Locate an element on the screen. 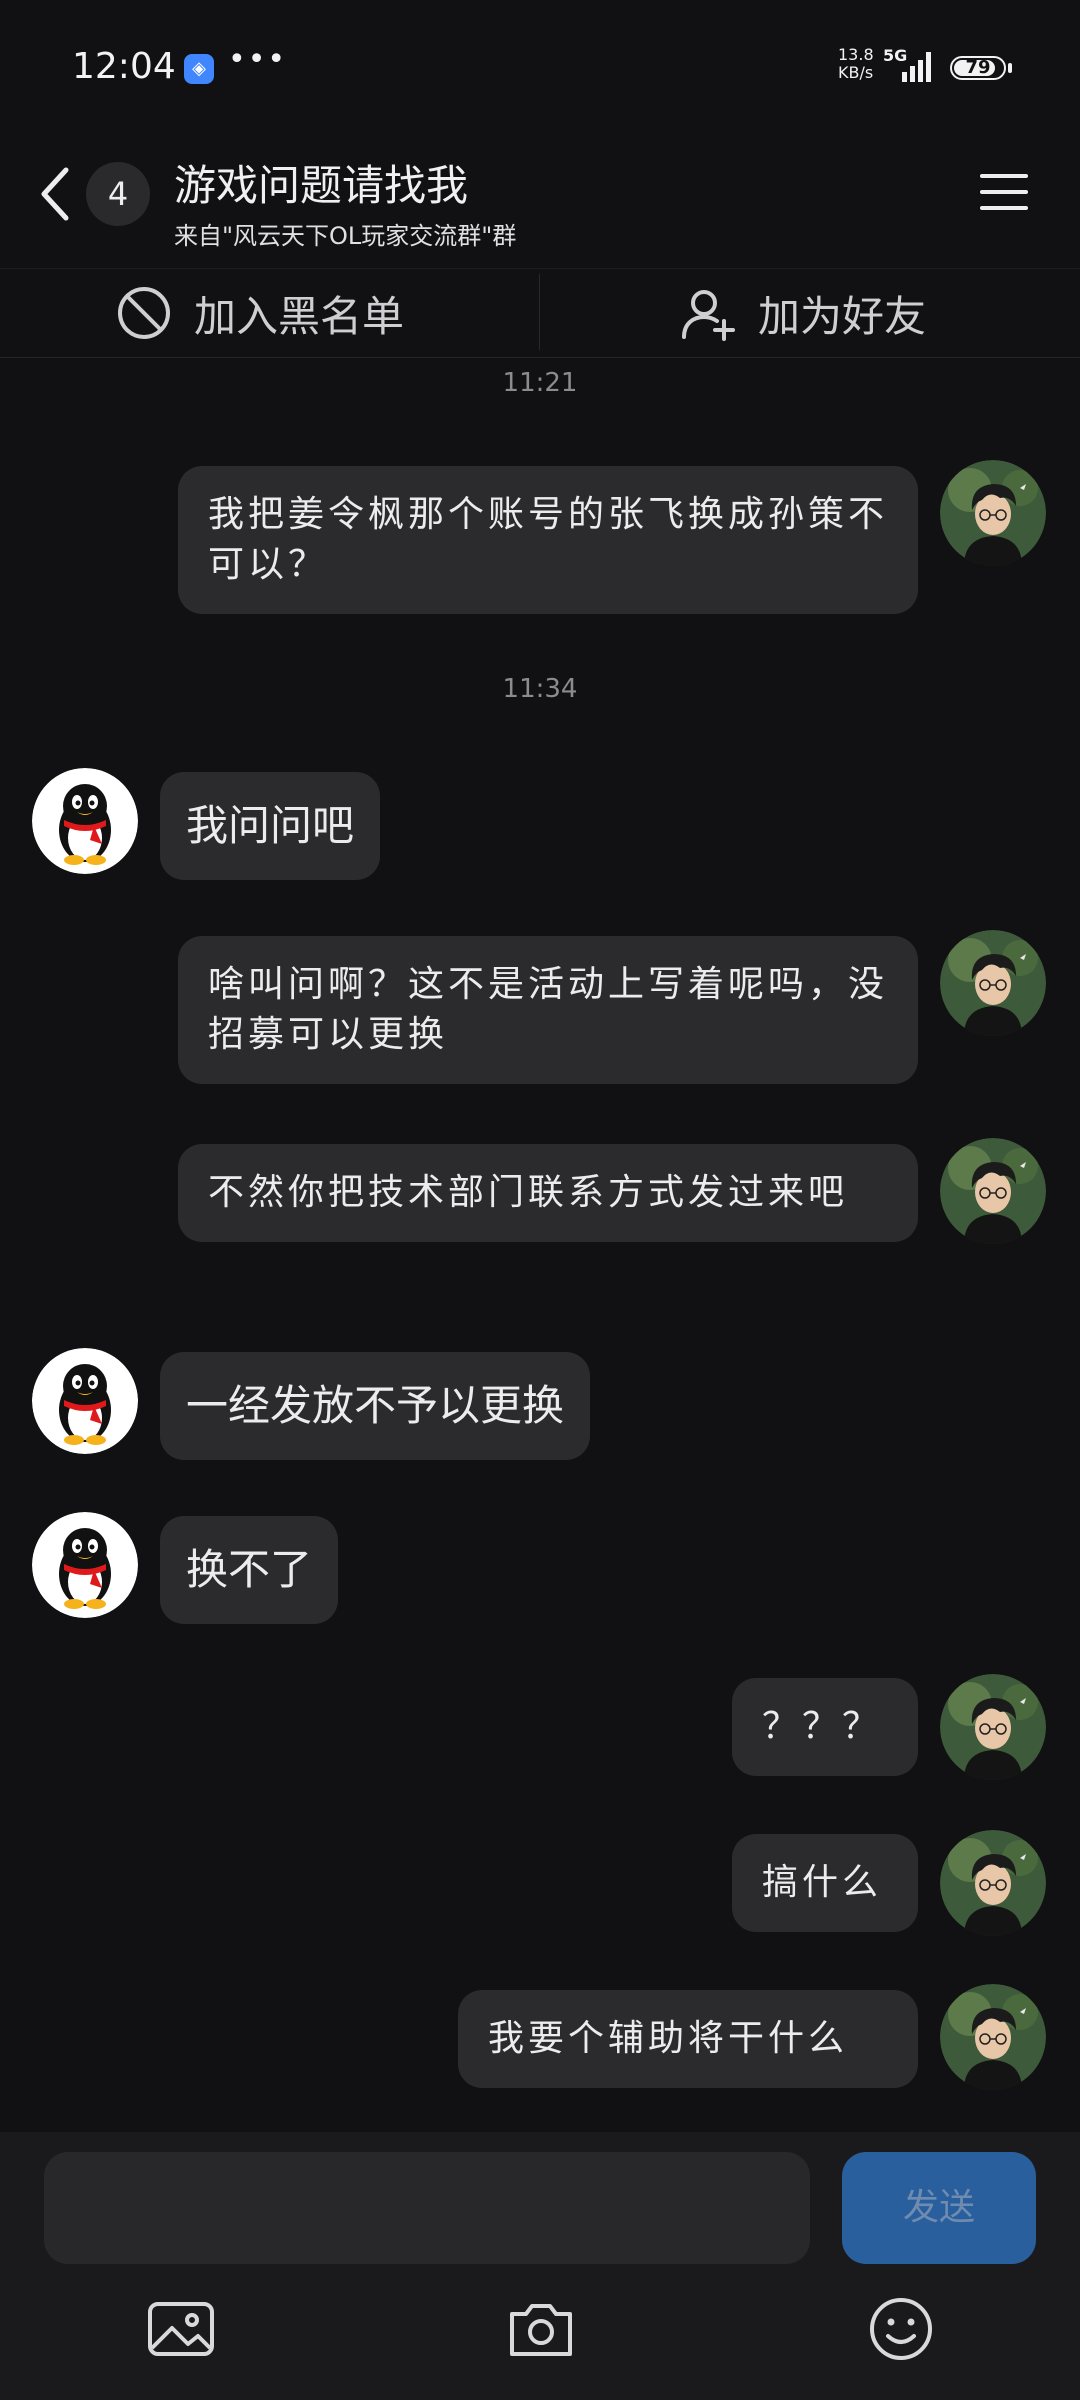 The width and height of the screenshot is (1080, 2400). chevron-left-icon is located at coordinates (56, 194).